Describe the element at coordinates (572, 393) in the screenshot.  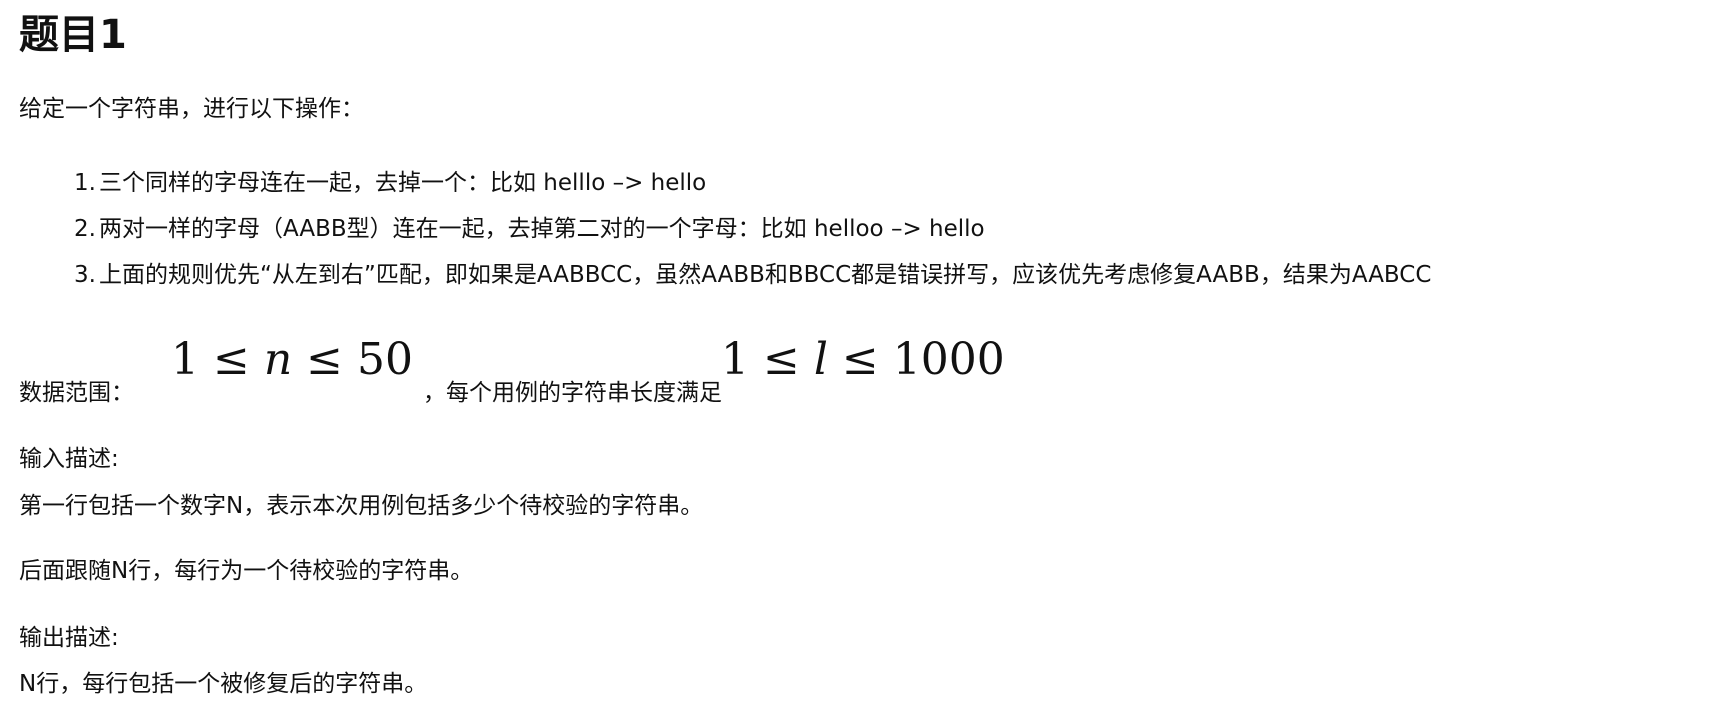
I see `data-range-middle-text: ，每个用例的字符串长度满足` at that location.